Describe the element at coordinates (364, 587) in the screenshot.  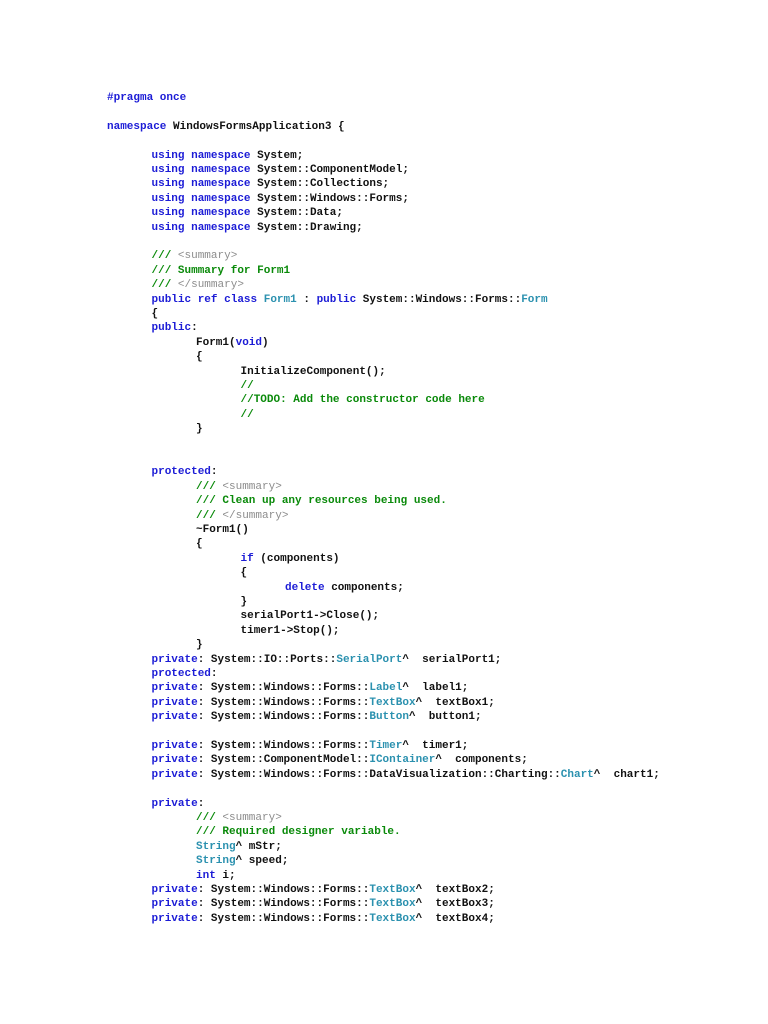
I see `code-text-token: components;` at that location.